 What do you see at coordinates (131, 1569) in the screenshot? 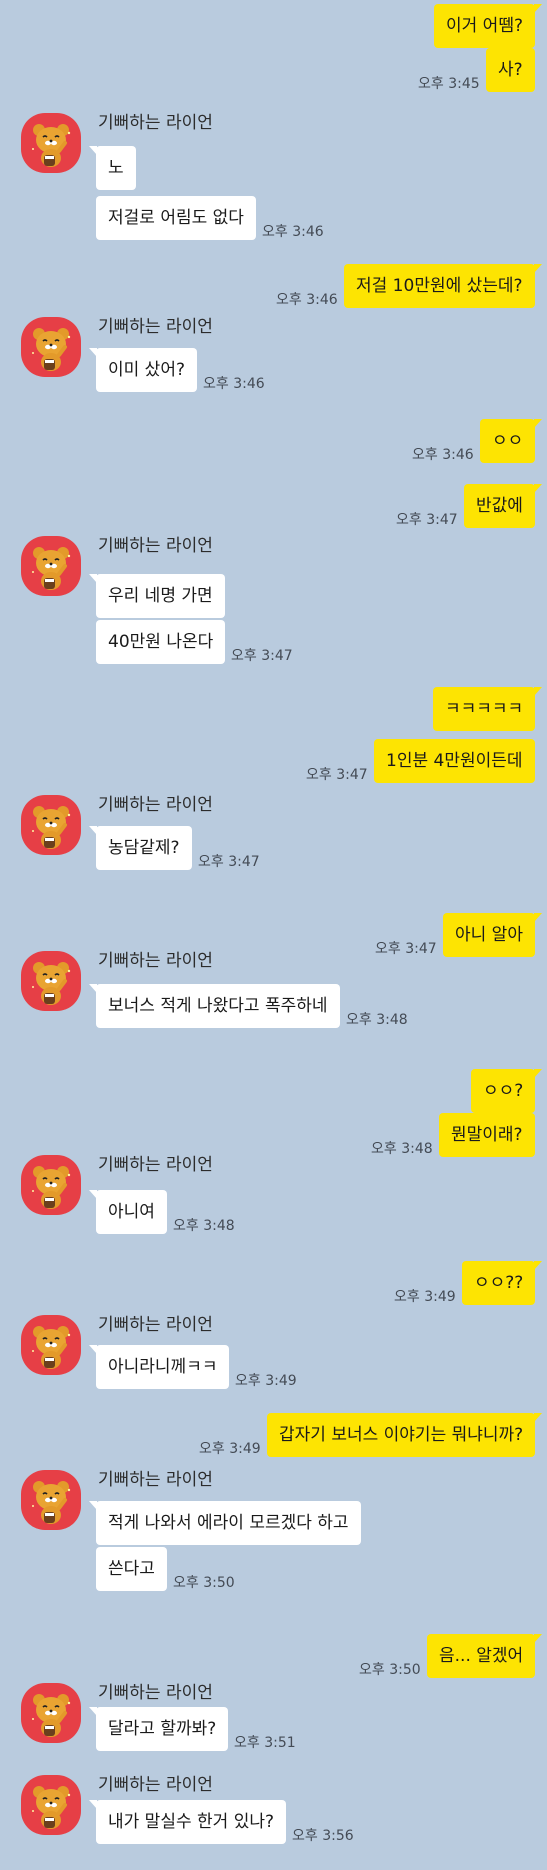
I see `their-message-bubble: 쓴다고` at bounding box center [131, 1569].